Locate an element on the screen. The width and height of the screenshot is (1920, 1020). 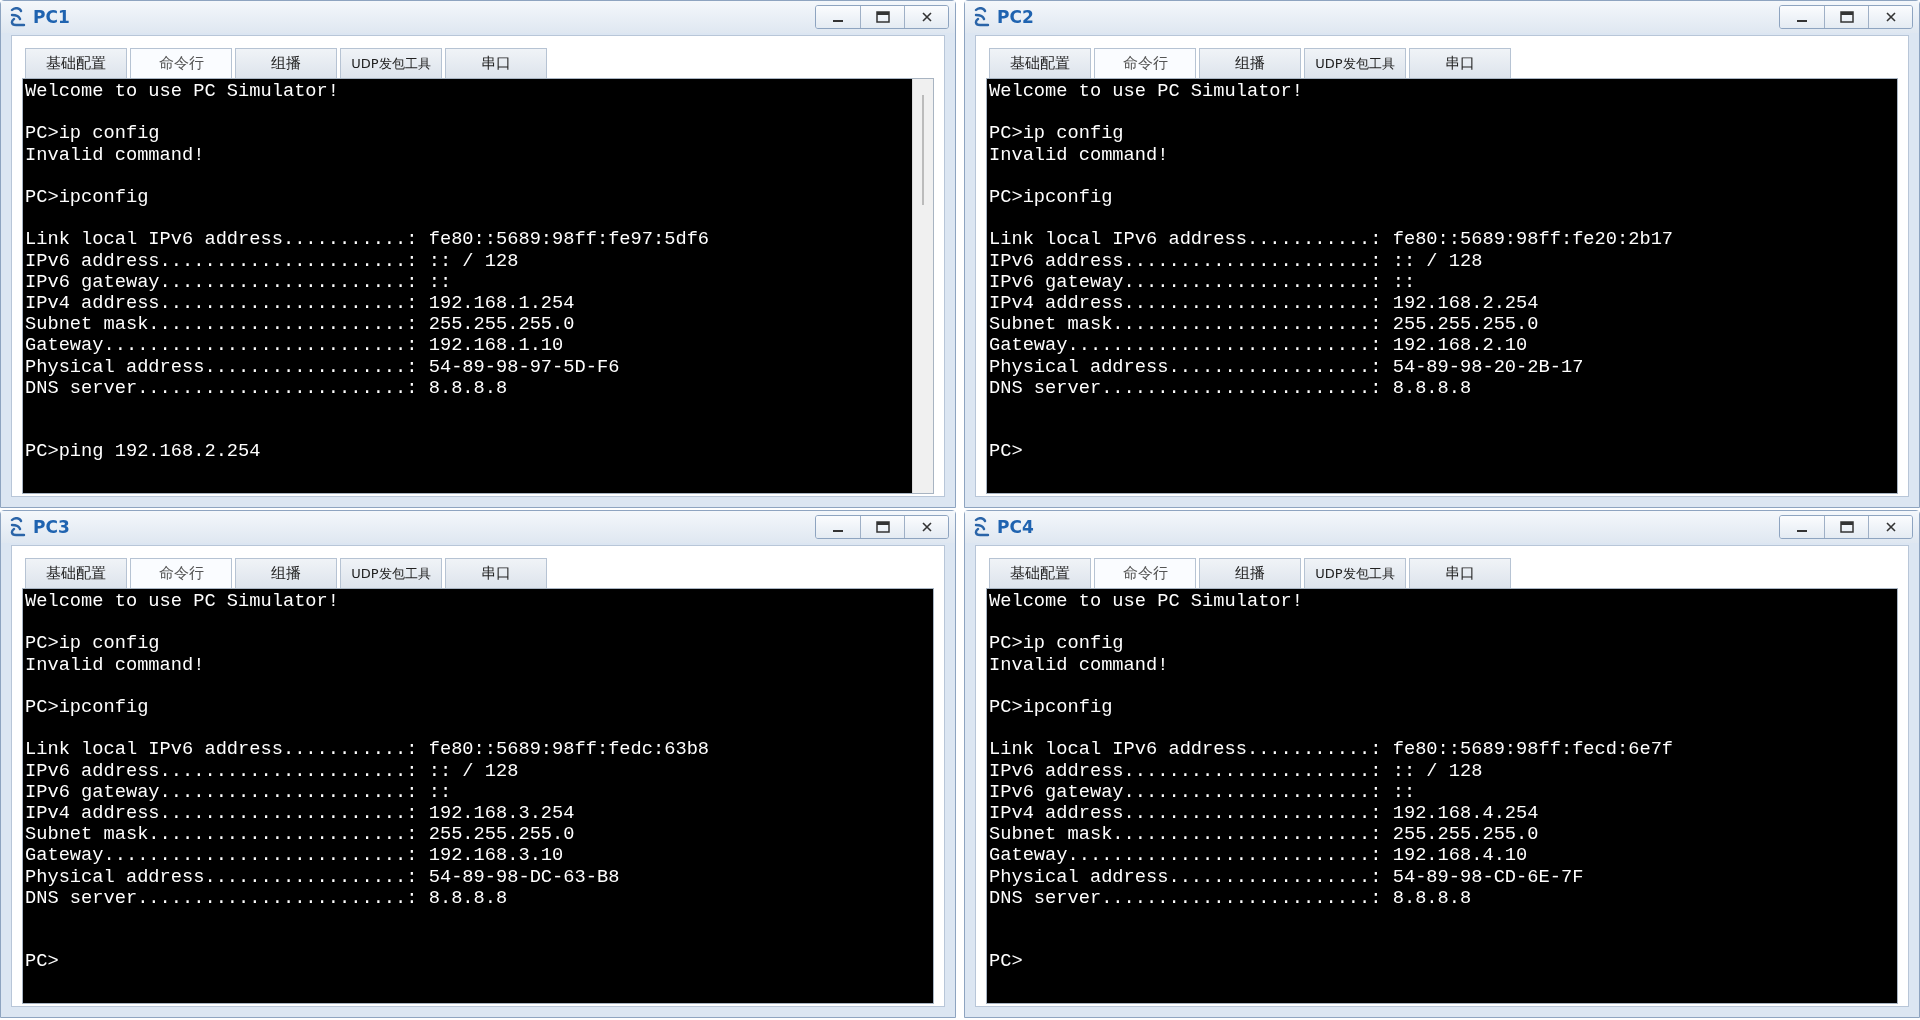
window-title: PC2 is located at coordinates (1016, 17).